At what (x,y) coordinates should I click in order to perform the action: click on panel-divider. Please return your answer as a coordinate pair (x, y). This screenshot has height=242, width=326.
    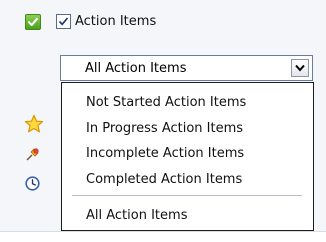
    Looking at the image, I should click on (163, 231).